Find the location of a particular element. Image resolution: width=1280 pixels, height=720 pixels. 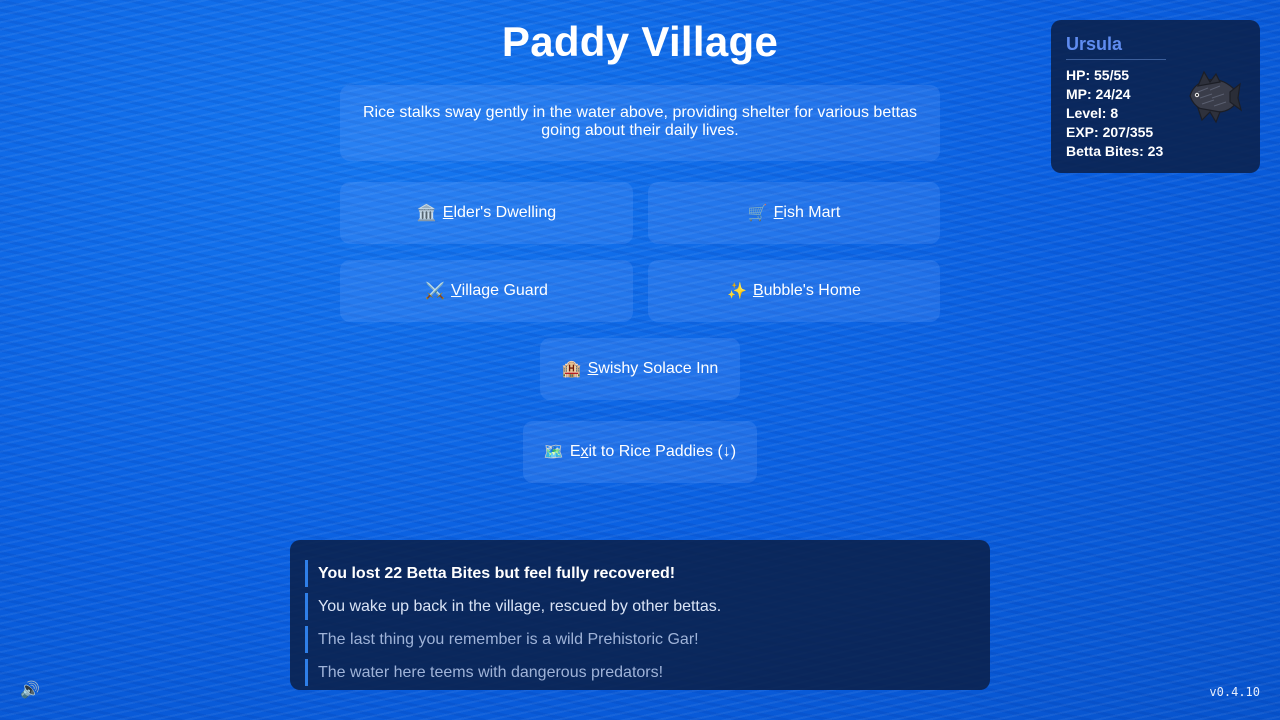

button-label: lder's Dwelling is located at coordinates (505, 212).